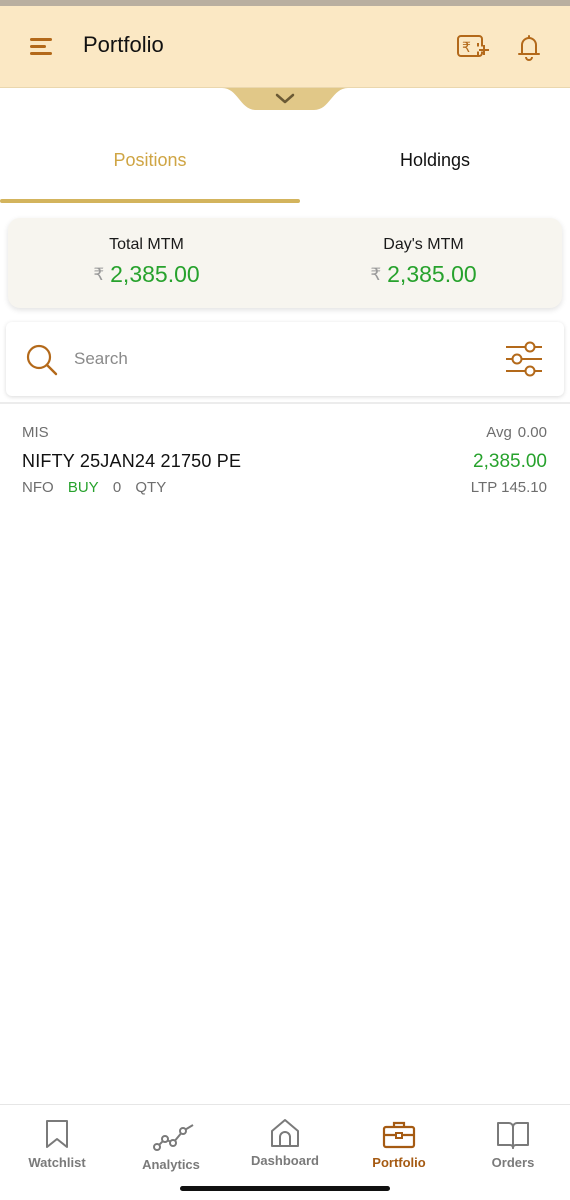  Describe the element at coordinates (38, 487) in the screenshot. I see `exchange-label: NFO` at that location.